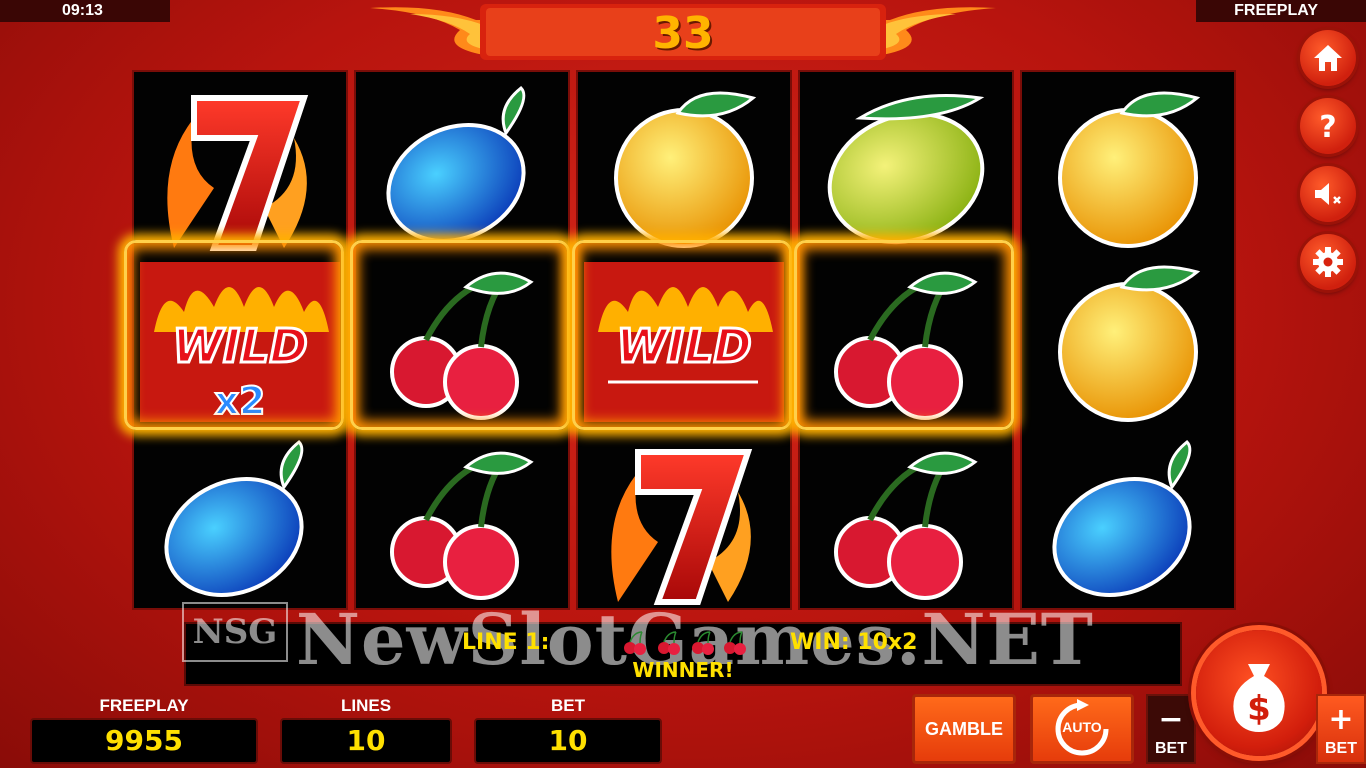 This screenshot has width=1366, height=768. I want to click on speaker-muted-icon, so click(1328, 194).